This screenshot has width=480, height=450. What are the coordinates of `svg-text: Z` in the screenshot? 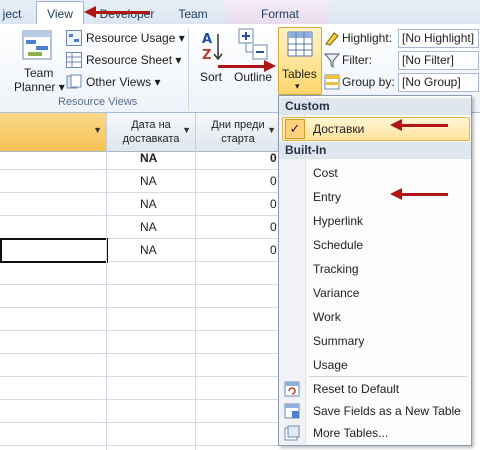 It's located at (206, 55).